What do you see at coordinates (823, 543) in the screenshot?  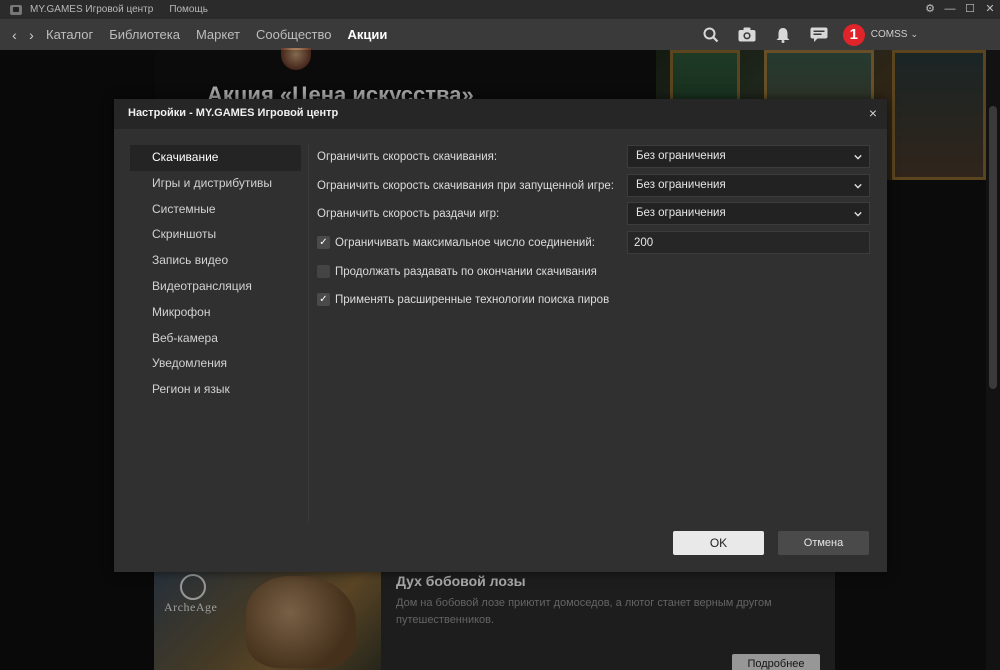 I see `cancel-button: Отмена` at bounding box center [823, 543].